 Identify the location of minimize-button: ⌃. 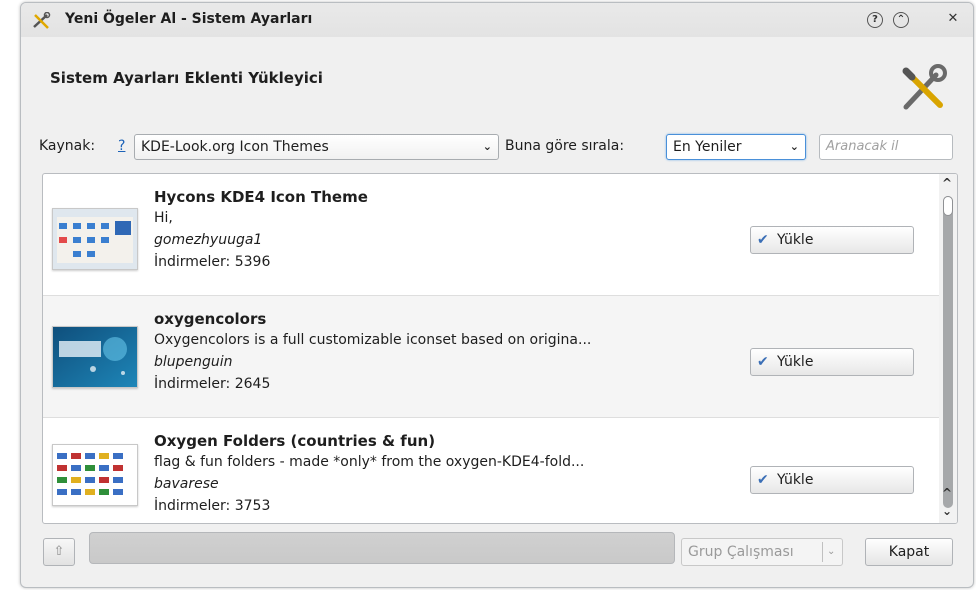
(901, 20).